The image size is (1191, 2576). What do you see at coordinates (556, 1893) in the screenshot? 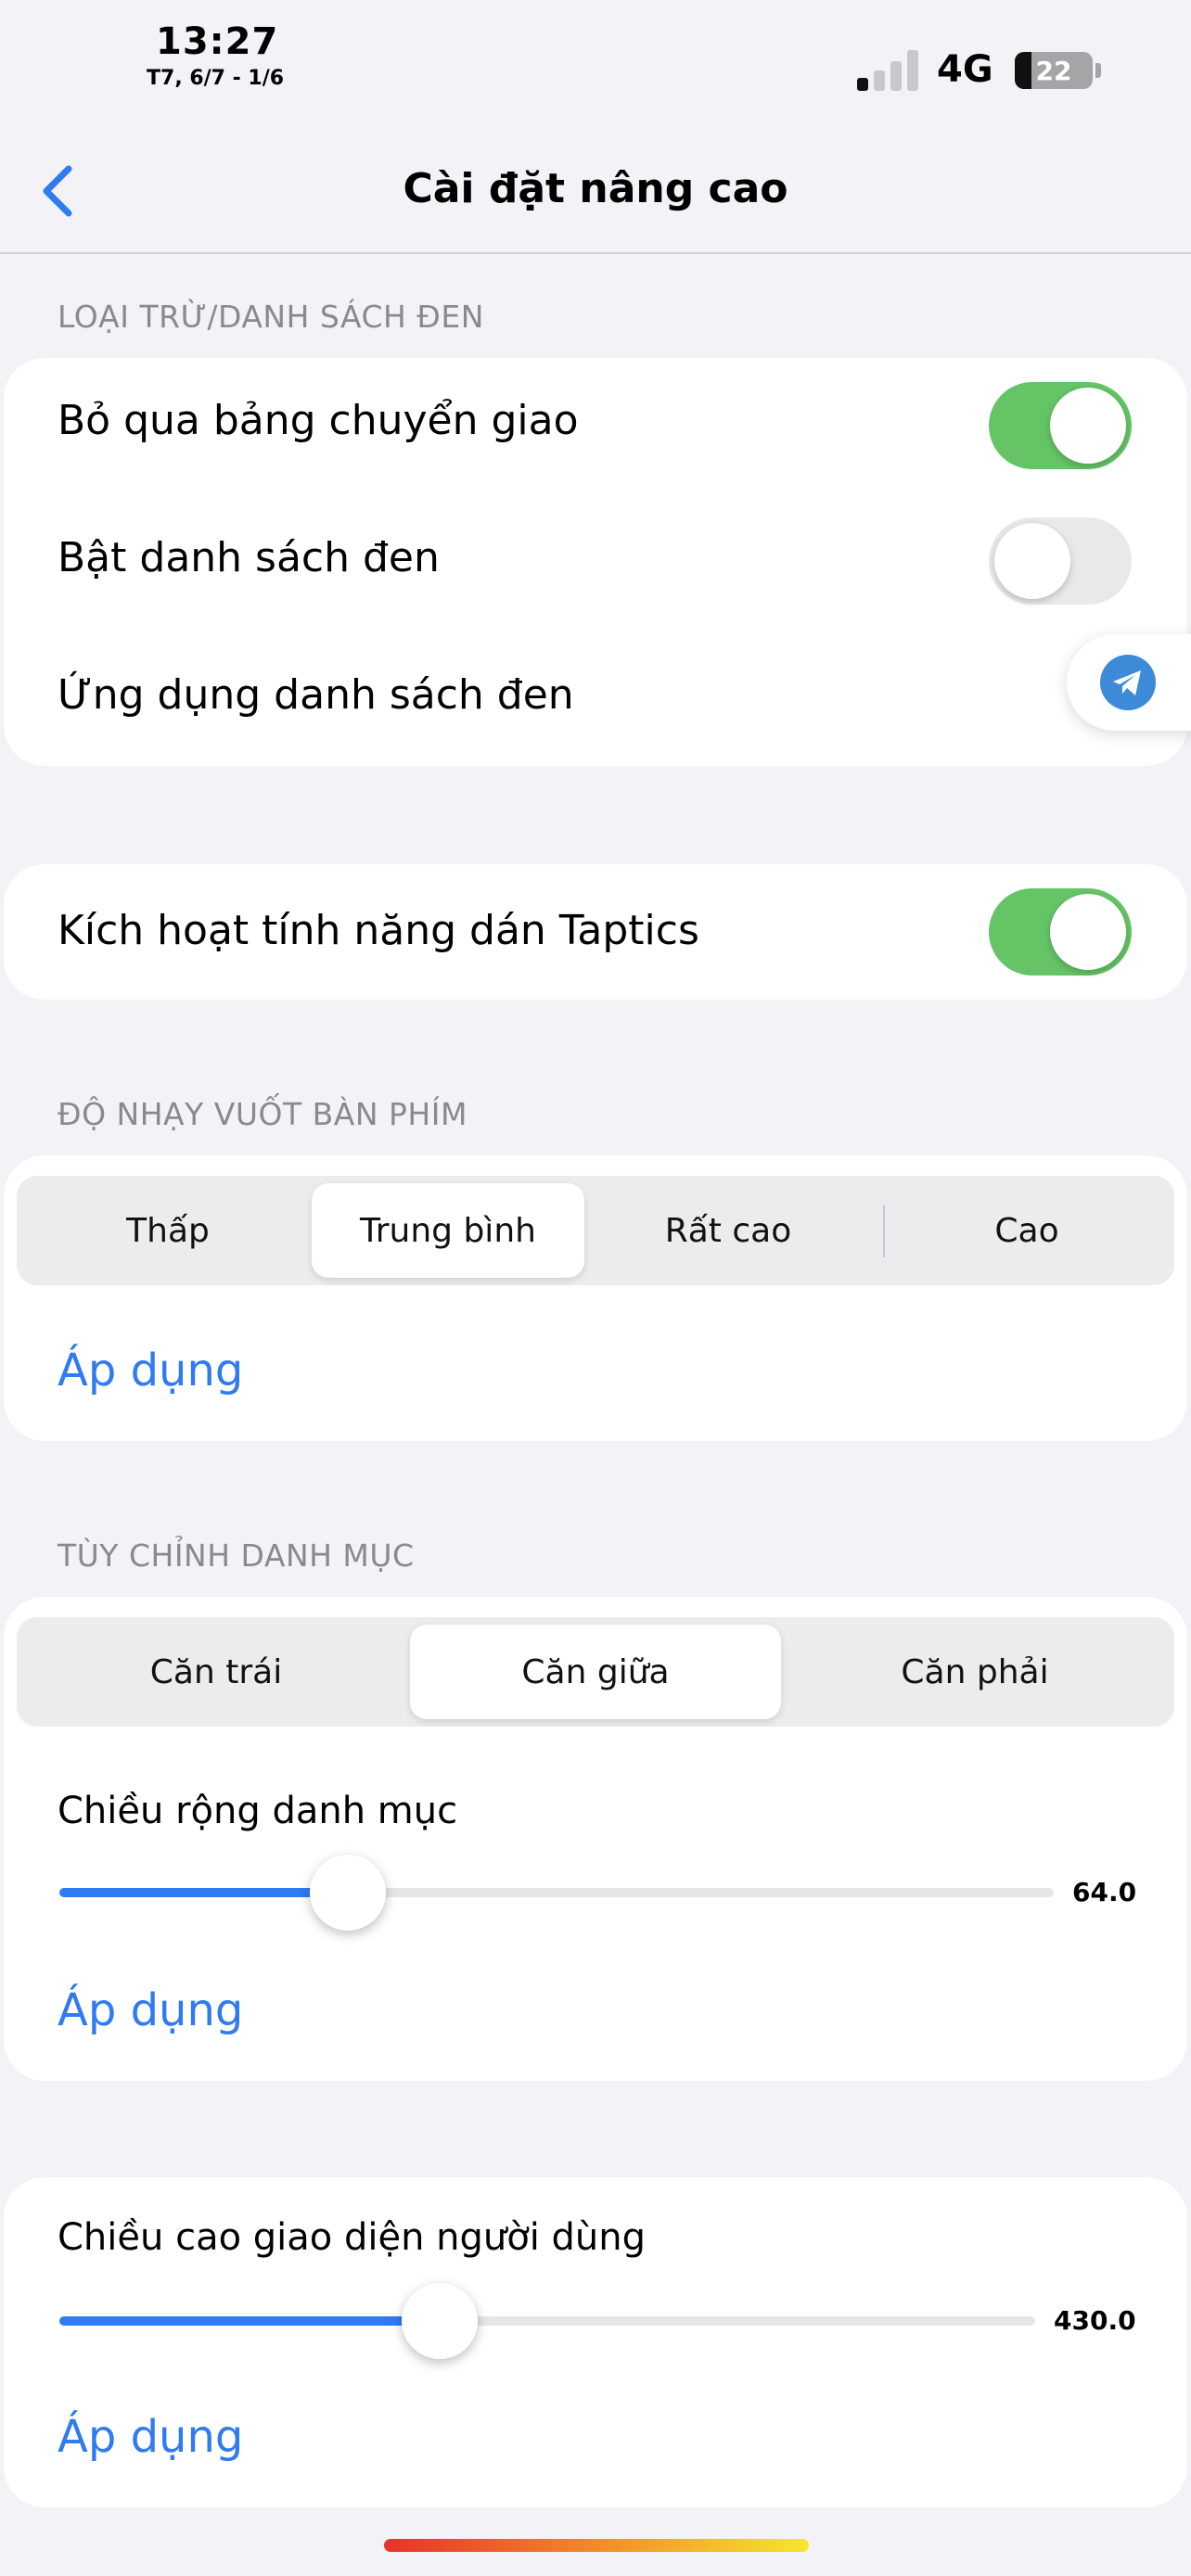
I see `category-width-track` at bounding box center [556, 1893].